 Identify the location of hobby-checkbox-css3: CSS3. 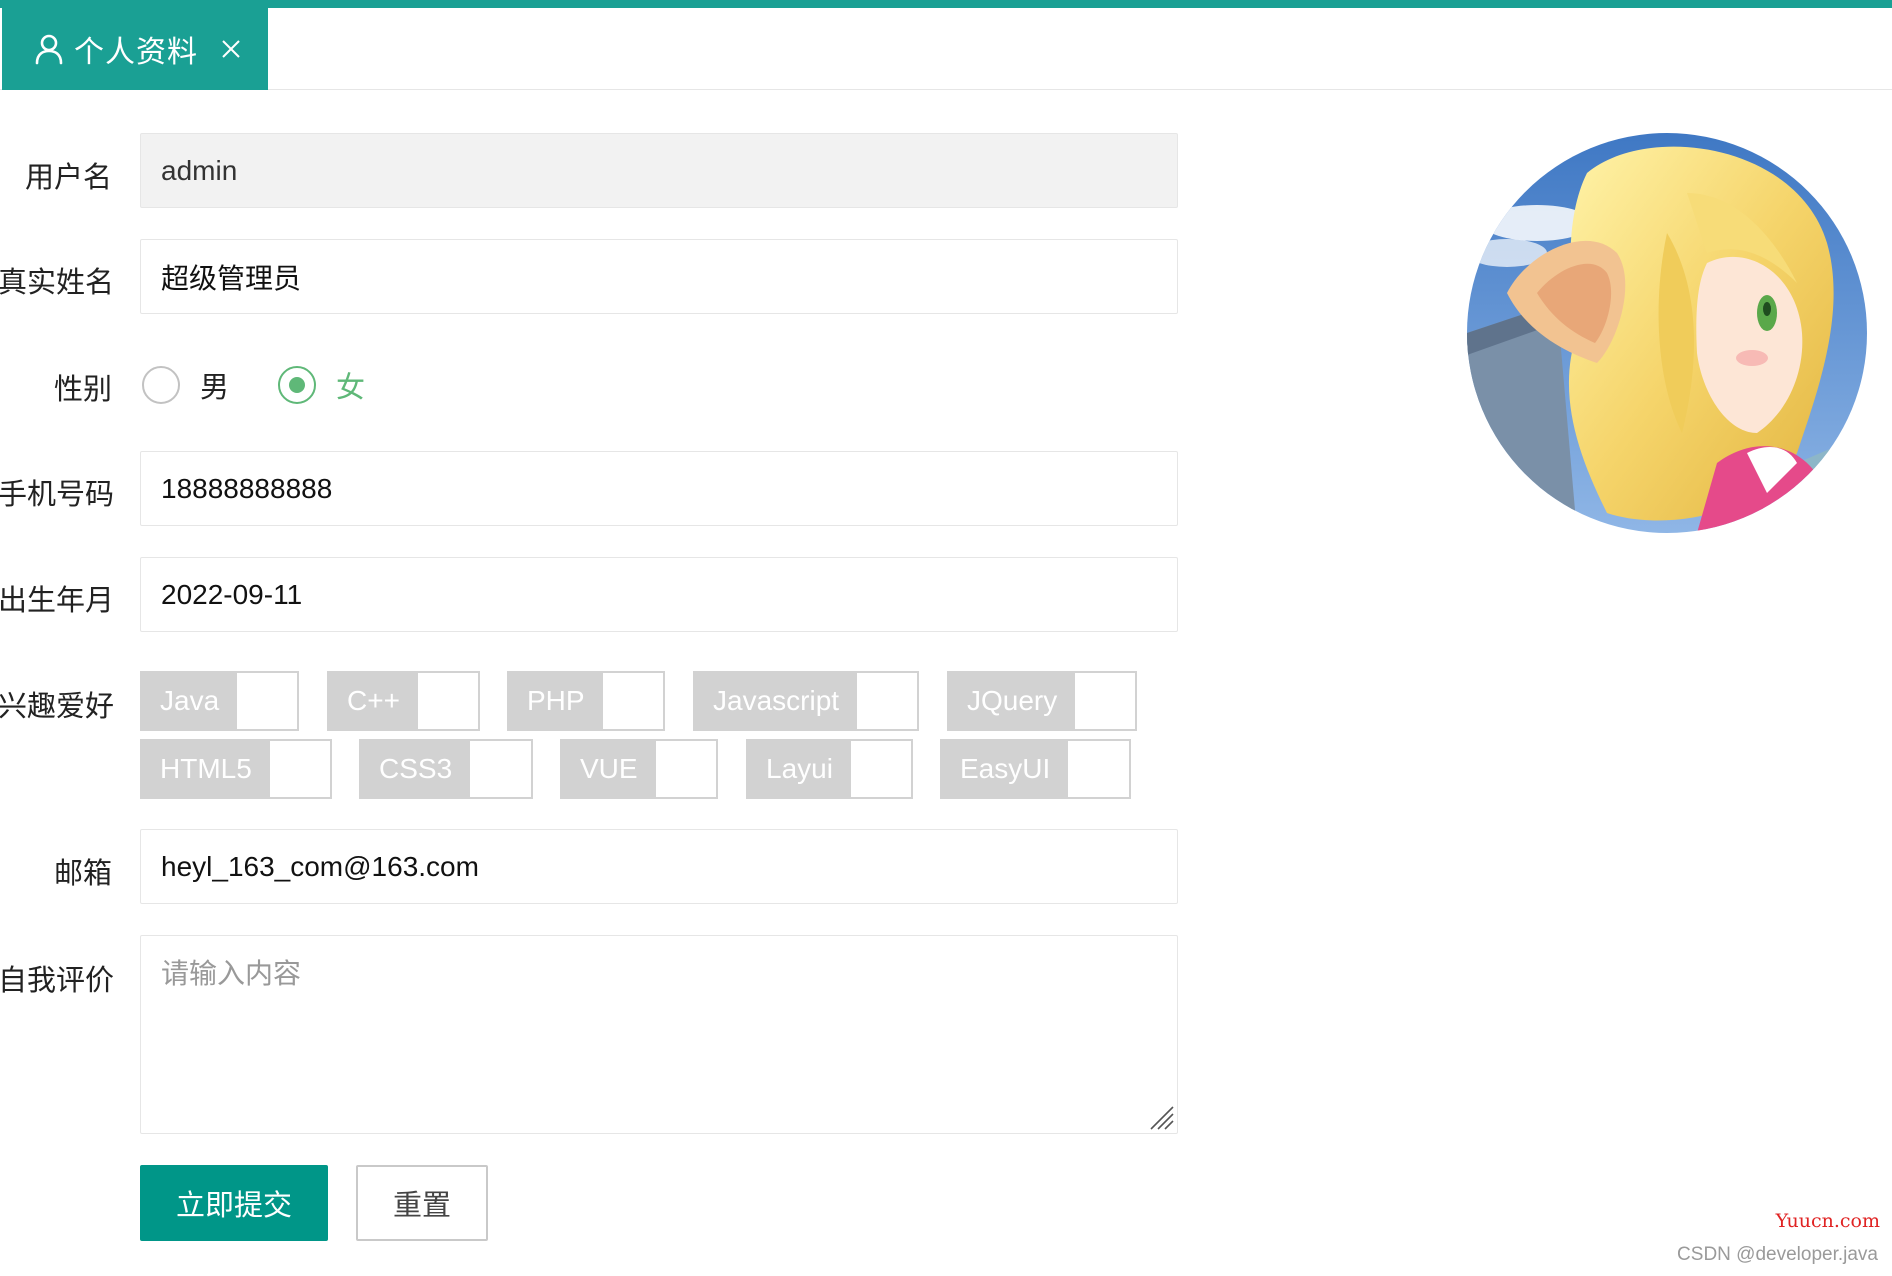
(446, 769).